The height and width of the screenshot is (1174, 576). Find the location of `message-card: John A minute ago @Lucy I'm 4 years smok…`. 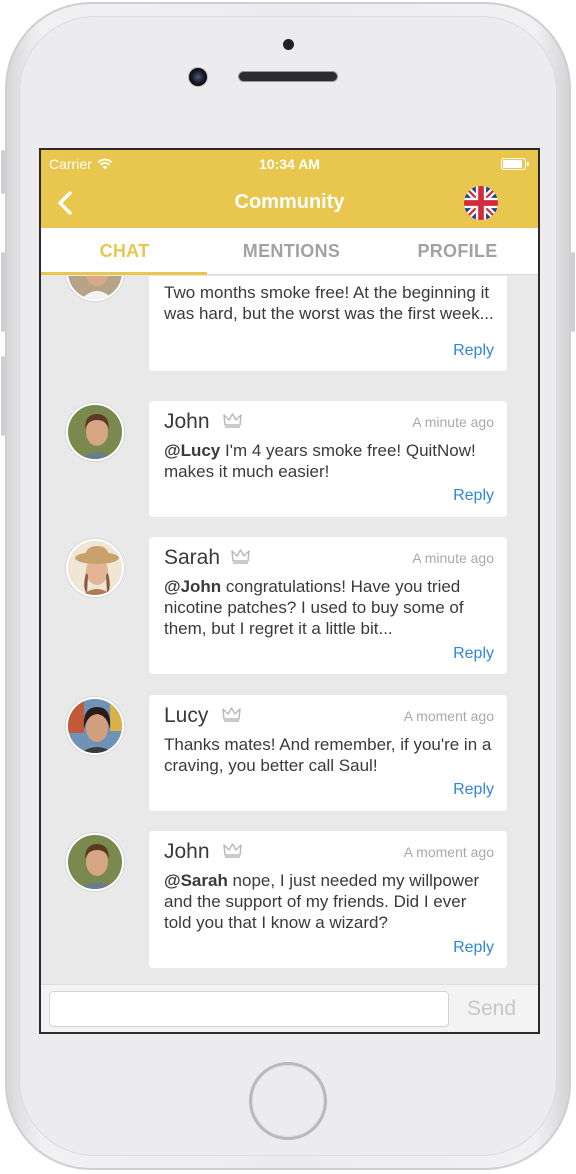

message-card: John A minute ago @Lucy I'm 4 years smok… is located at coordinates (328, 459).